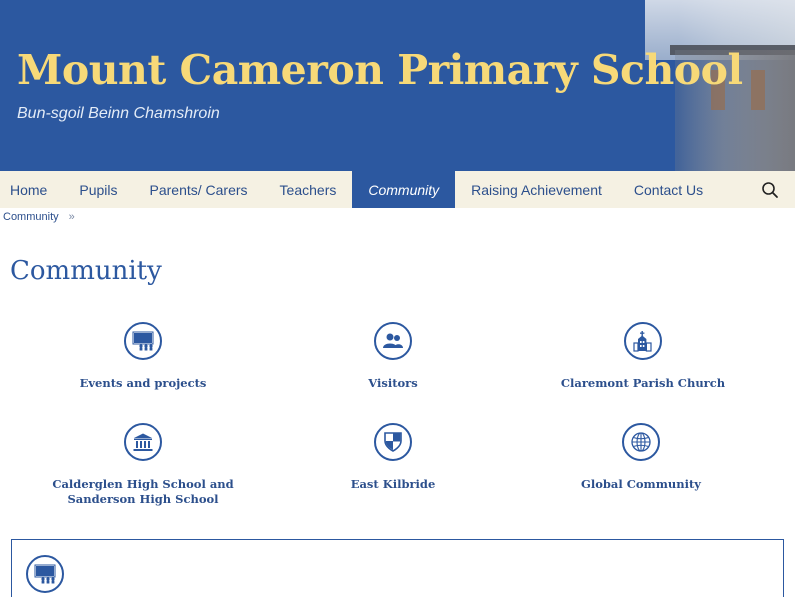 The width and height of the screenshot is (795, 597). Describe the element at coordinates (641, 457) in the screenshot. I see `tile-global-community: Global Community` at that location.